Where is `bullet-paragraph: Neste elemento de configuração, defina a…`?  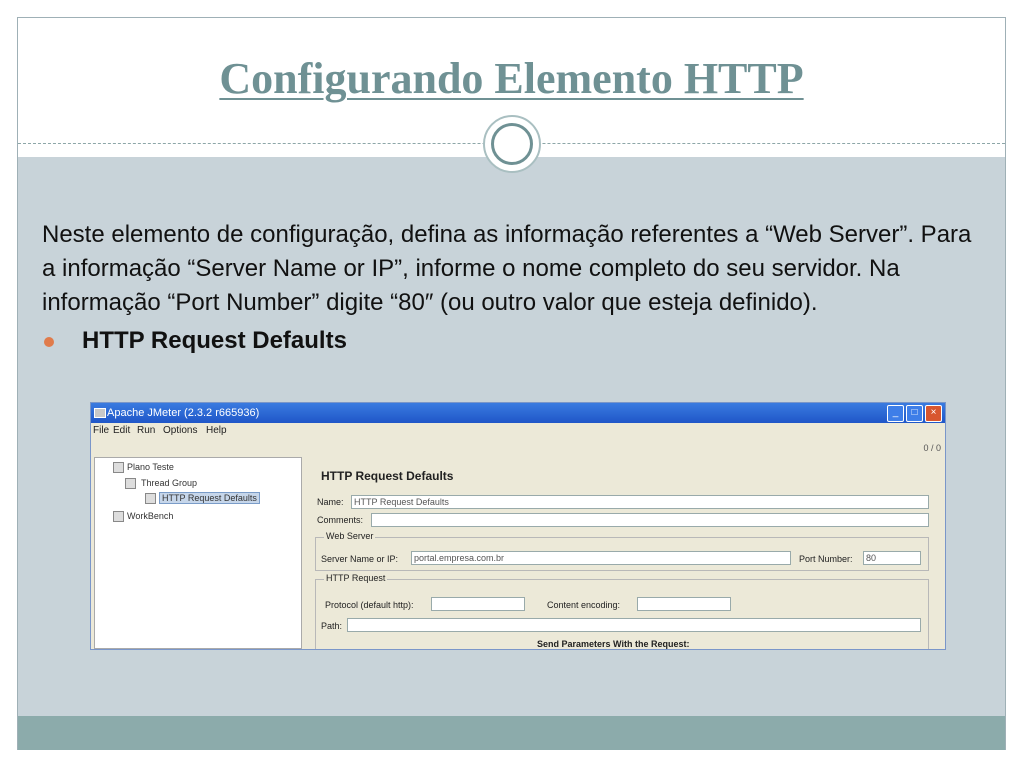 bullet-paragraph: Neste elemento de configuração, defina a… is located at coordinates (514, 269).